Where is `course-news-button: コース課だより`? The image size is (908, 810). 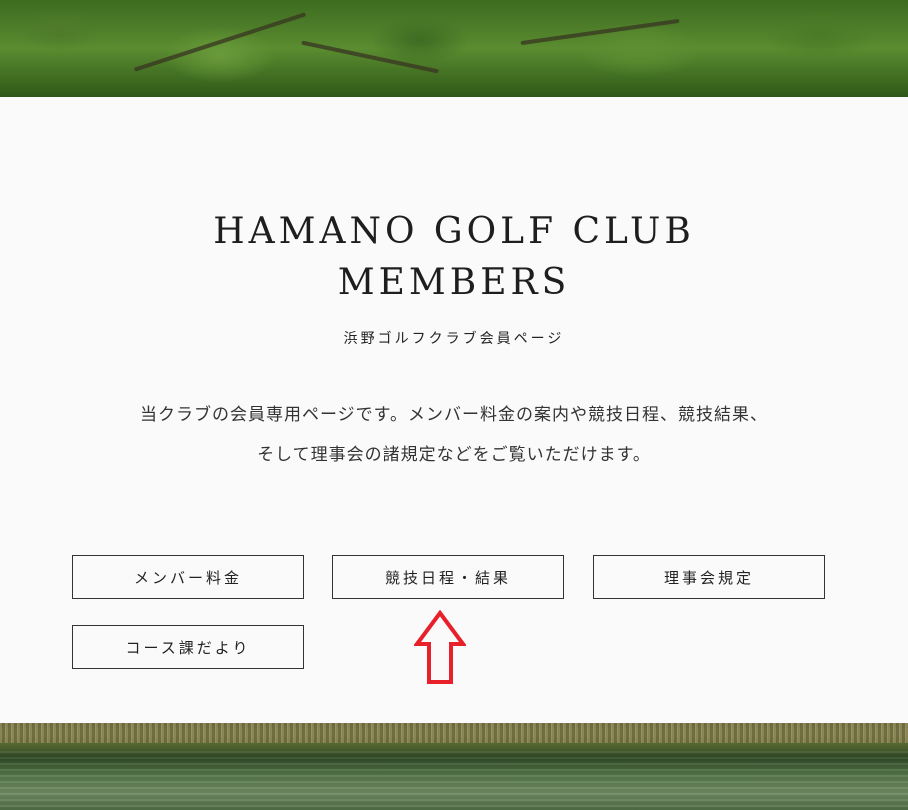
course-news-button: コース課だより is located at coordinates (188, 647).